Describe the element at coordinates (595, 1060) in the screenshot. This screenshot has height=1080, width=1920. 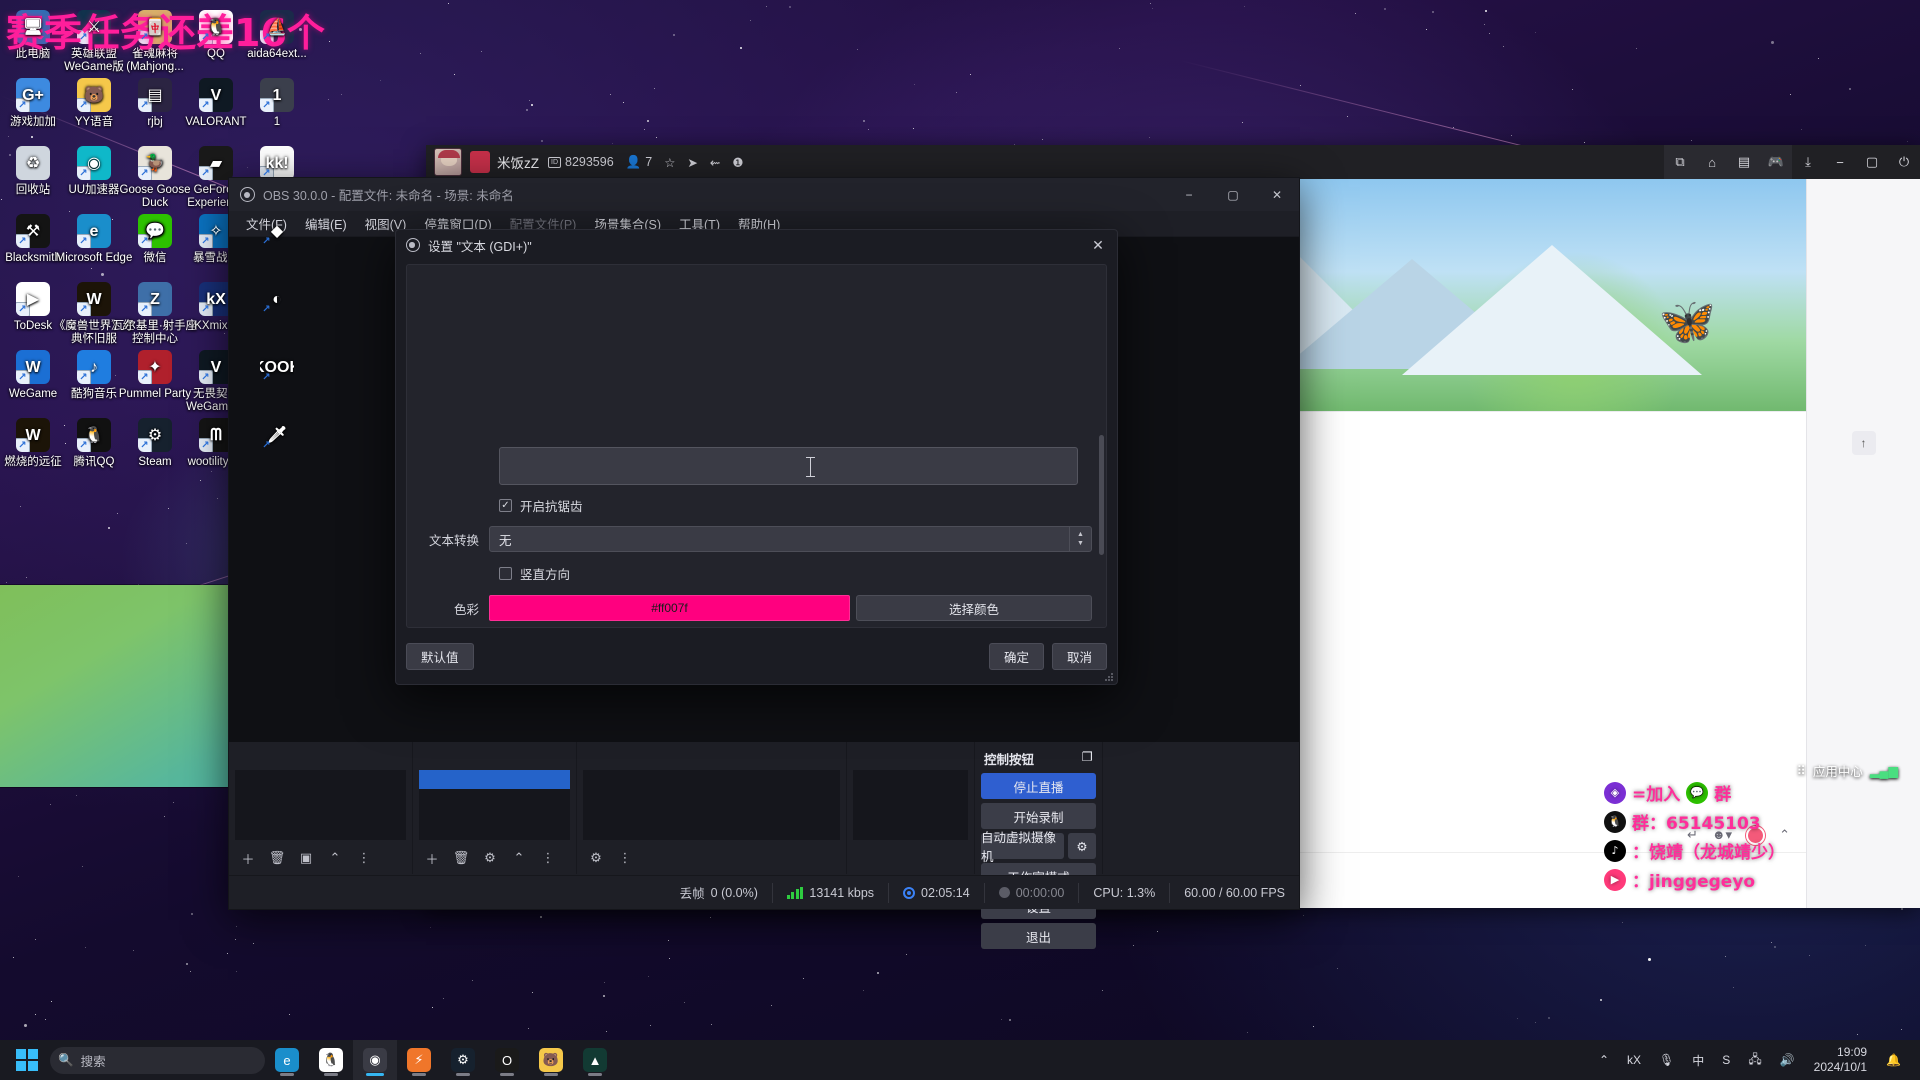
I see `triangle-taskbar-icon: ▲` at that location.